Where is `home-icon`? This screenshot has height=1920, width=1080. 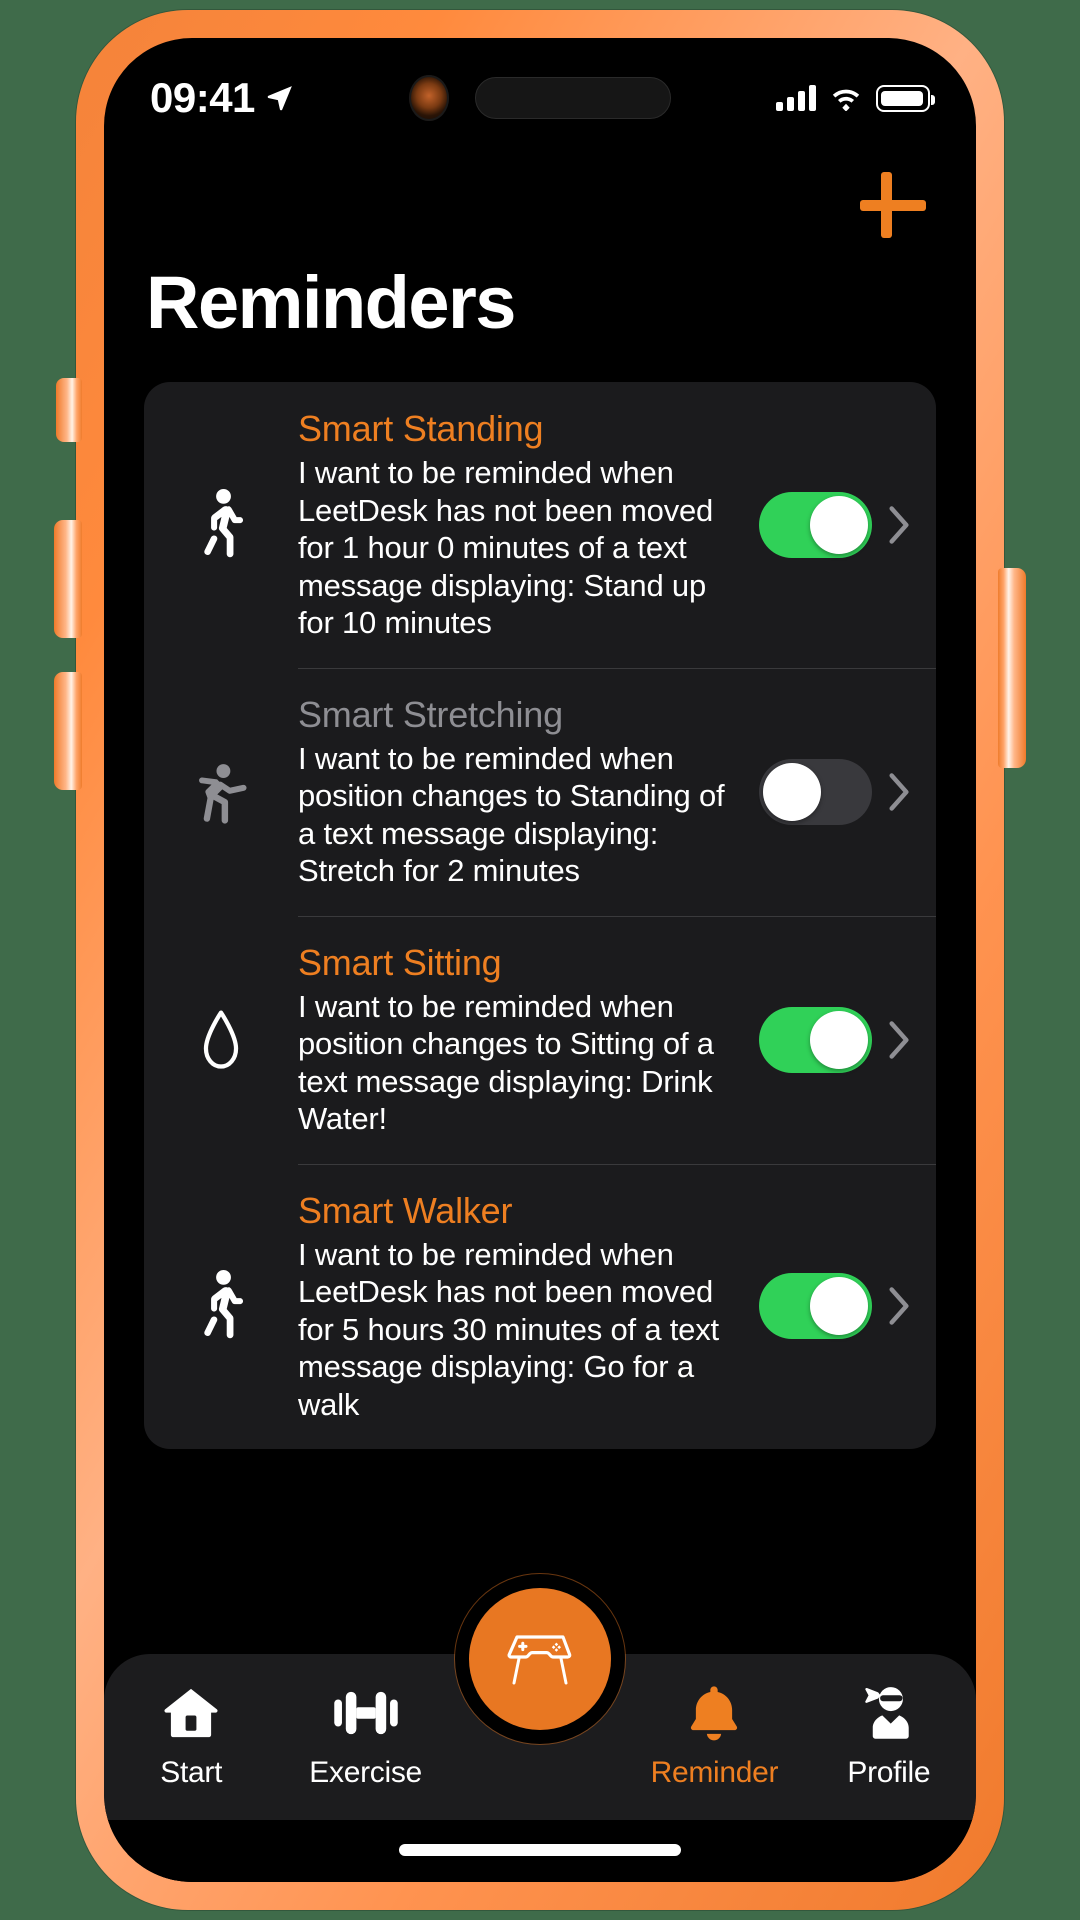
home-icon is located at coordinates (191, 1713).